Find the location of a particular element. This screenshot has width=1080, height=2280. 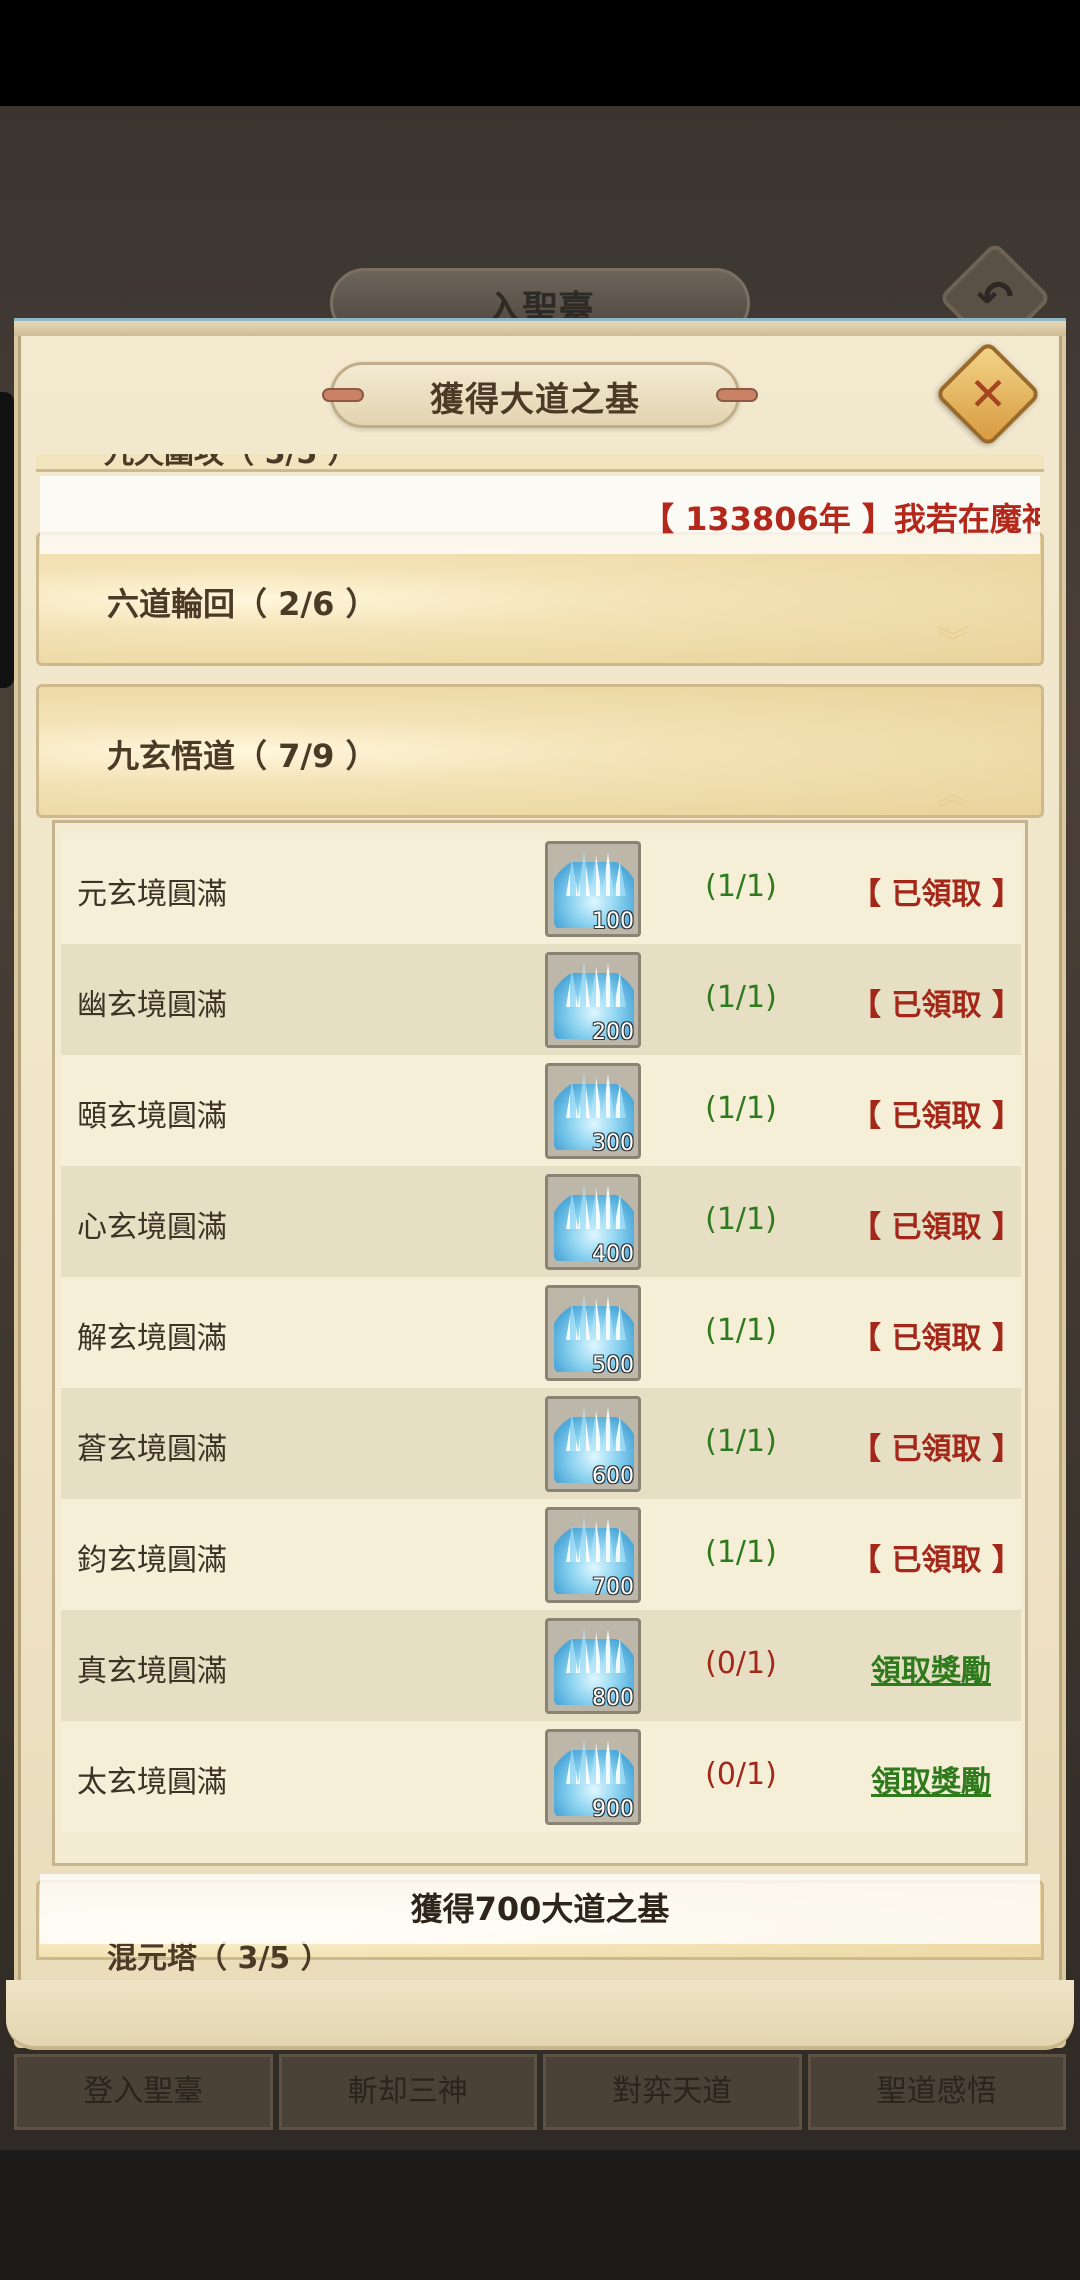

reward-row: 鈞玄境圓滿 700 (1/1) 【 已領取 】 is located at coordinates (541, 1554).